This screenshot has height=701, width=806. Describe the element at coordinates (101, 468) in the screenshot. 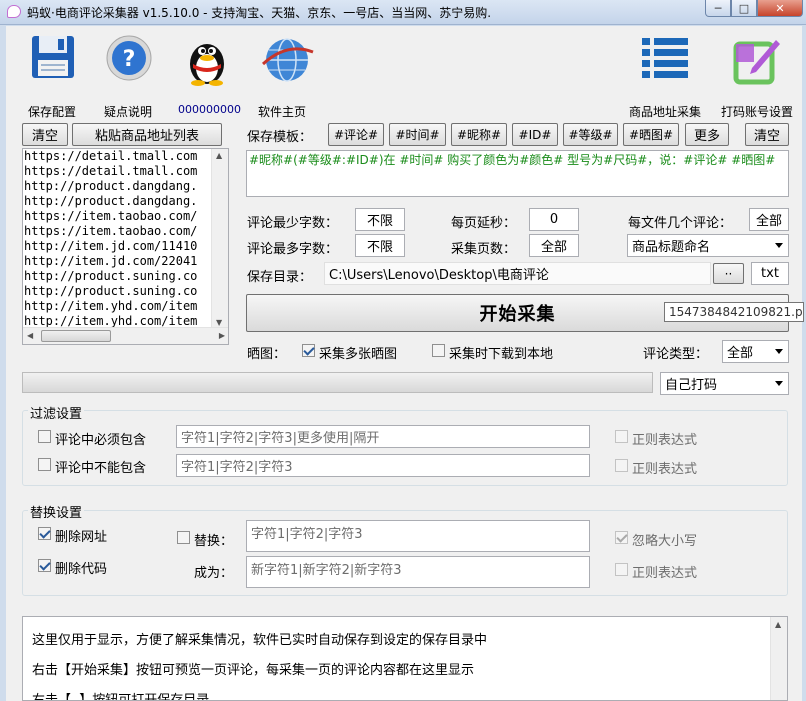

I see `not-include-label: 评论中不能包含` at that location.